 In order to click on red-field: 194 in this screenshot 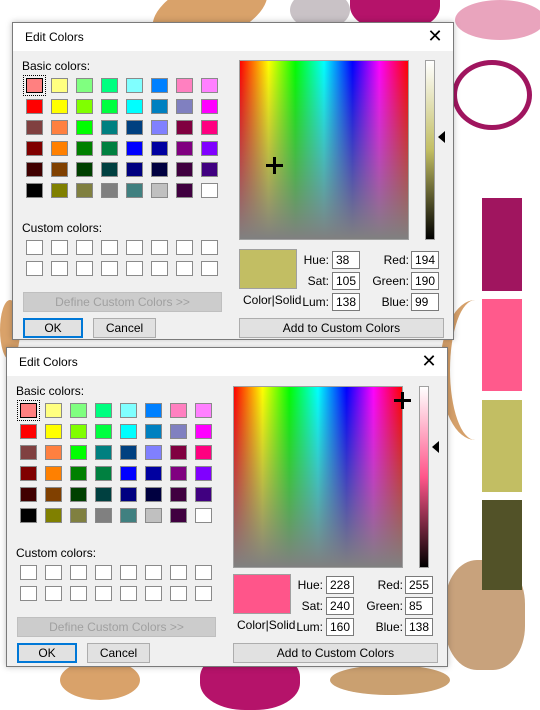, I will do `click(425, 260)`.